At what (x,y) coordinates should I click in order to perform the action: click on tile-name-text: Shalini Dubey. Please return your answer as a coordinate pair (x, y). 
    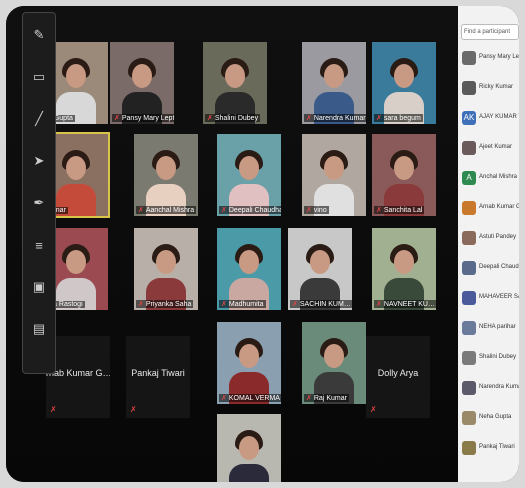
    Looking at the image, I should click on (236, 118).